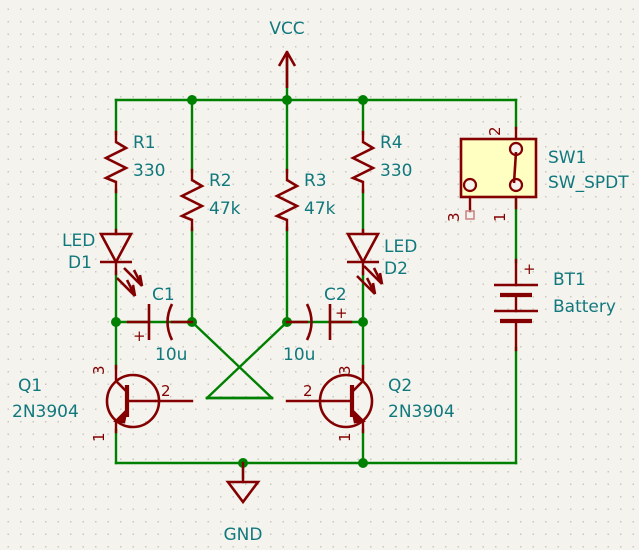 The height and width of the screenshot is (550, 639). I want to click on component-r1: R1 330, so click(133, 162).